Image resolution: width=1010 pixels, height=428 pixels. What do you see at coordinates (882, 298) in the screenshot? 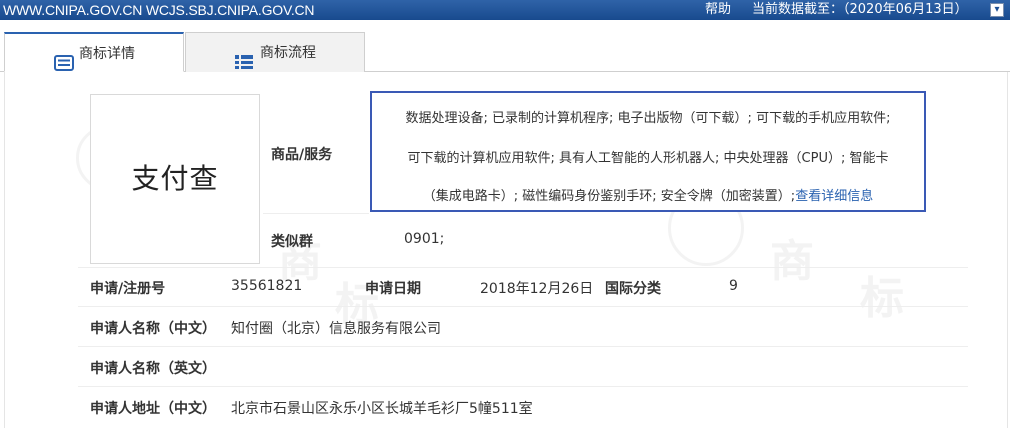
I see `watermark-char: 标` at bounding box center [882, 298].